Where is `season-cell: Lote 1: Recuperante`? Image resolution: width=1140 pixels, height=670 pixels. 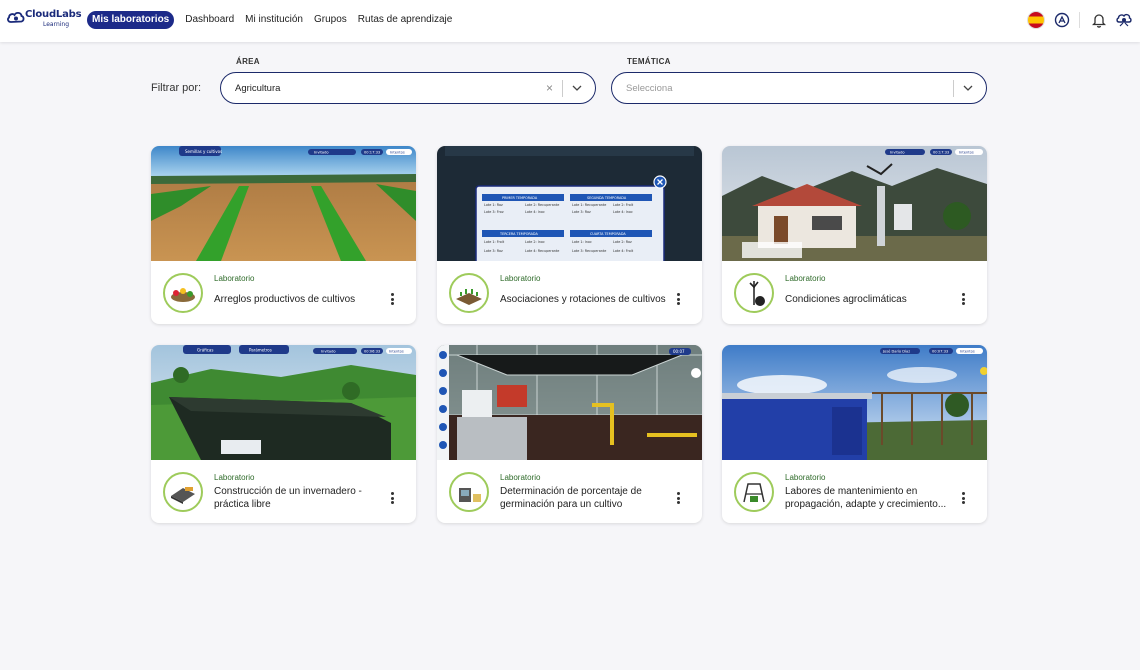 season-cell: Lote 1: Recuperante is located at coordinates (589, 205).